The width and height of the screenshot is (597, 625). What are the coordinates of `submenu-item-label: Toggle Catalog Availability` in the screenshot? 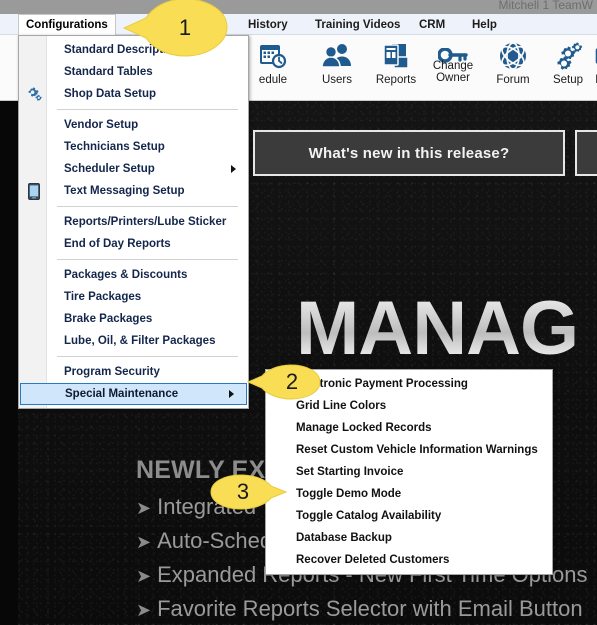 It's located at (369, 516).